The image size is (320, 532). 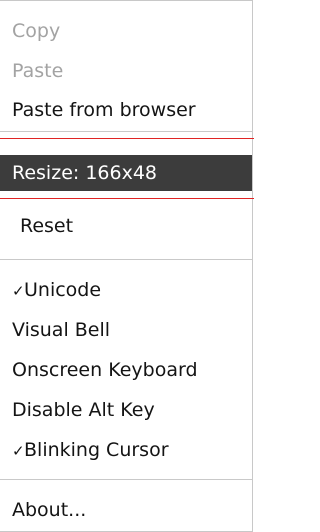 I want to click on menu-item-label: Resize: 166x48, so click(x=85, y=173).